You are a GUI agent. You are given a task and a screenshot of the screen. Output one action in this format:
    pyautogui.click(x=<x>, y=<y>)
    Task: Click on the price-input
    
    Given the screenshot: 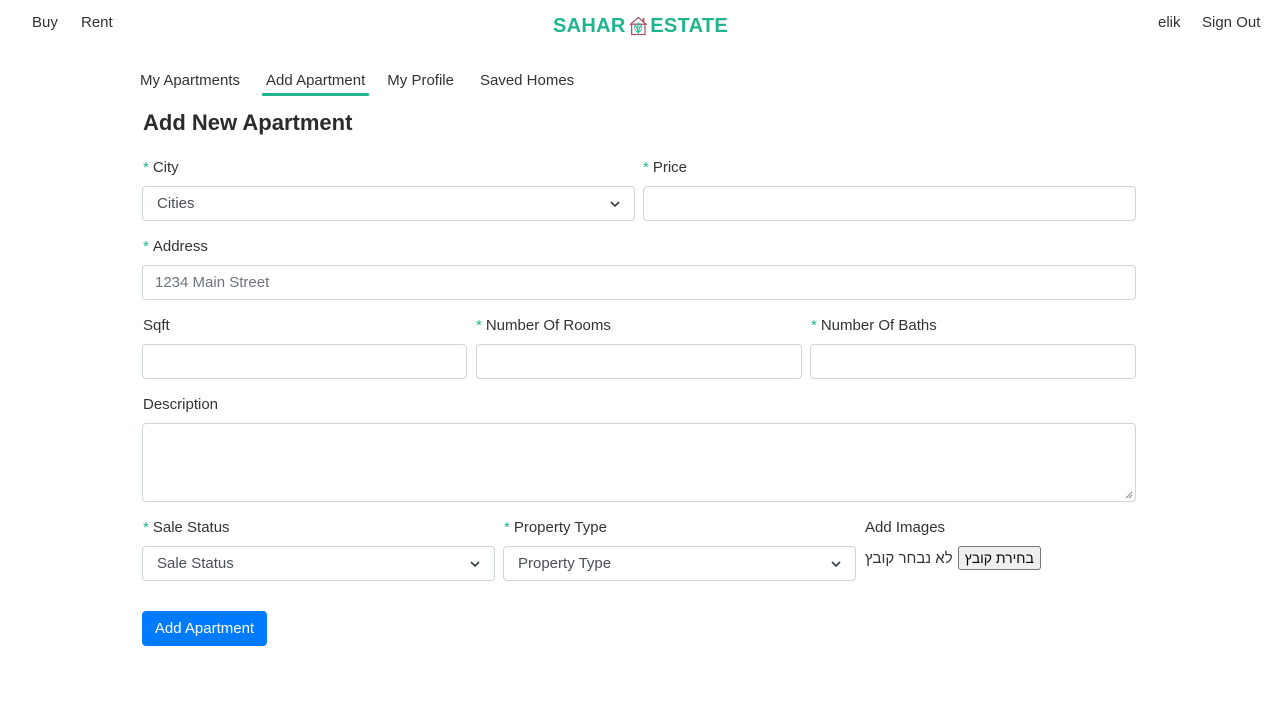 What is the action you would take?
    pyautogui.click(x=889, y=203)
    